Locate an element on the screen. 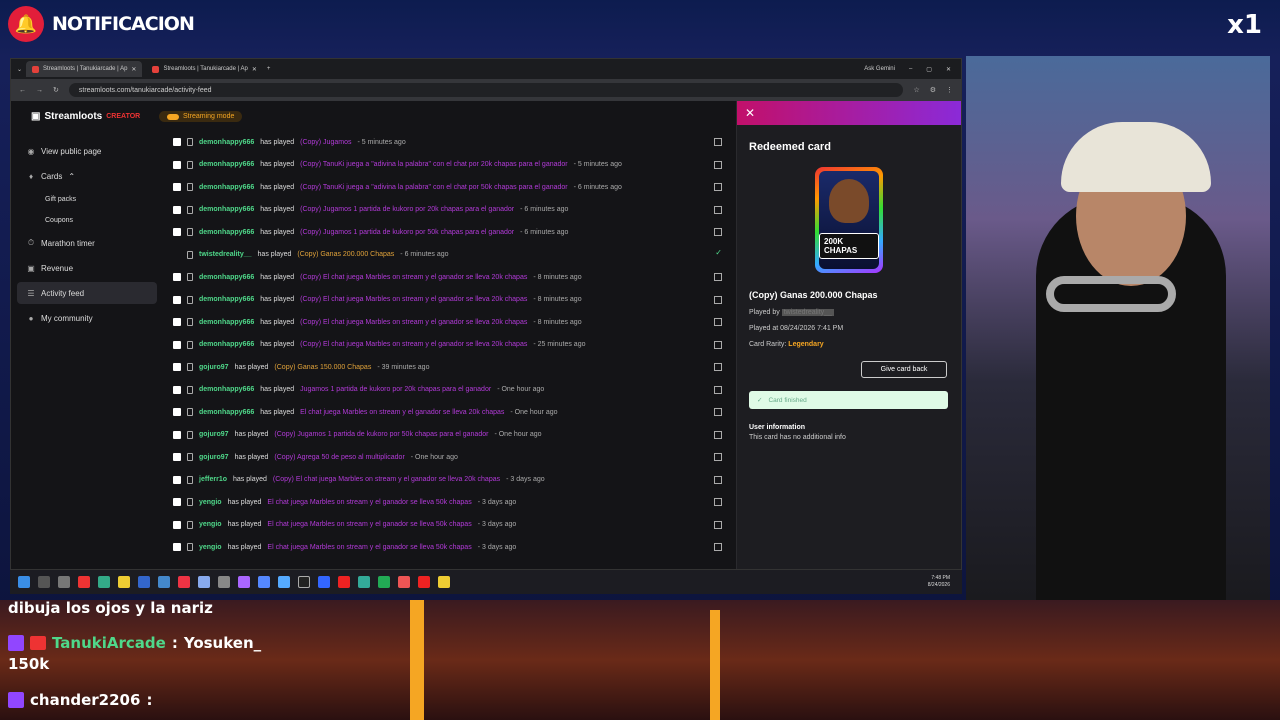 This screenshot has width=1280, height=720. tab-menu-icon: ⌄ is located at coordinates (19, 69).